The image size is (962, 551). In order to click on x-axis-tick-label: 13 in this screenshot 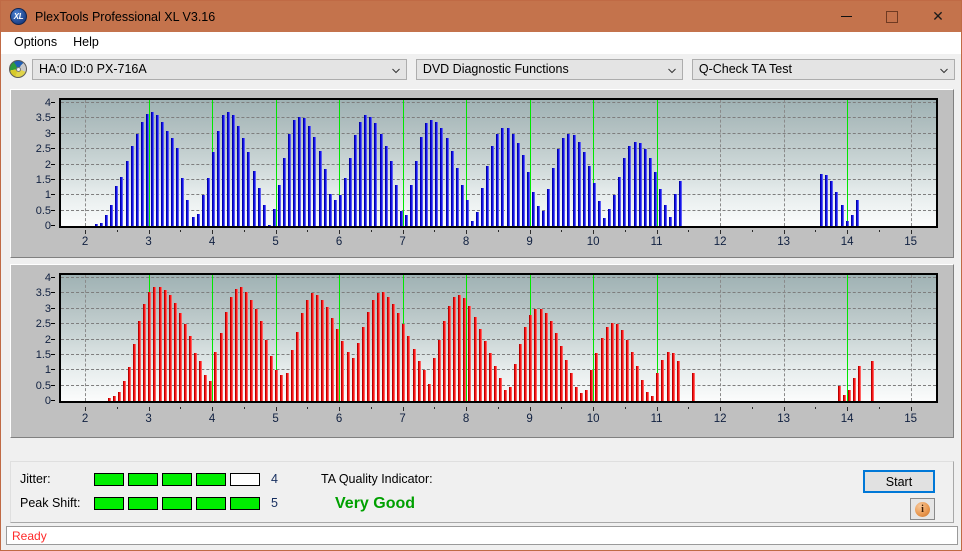, I will do `click(783, 242)`.